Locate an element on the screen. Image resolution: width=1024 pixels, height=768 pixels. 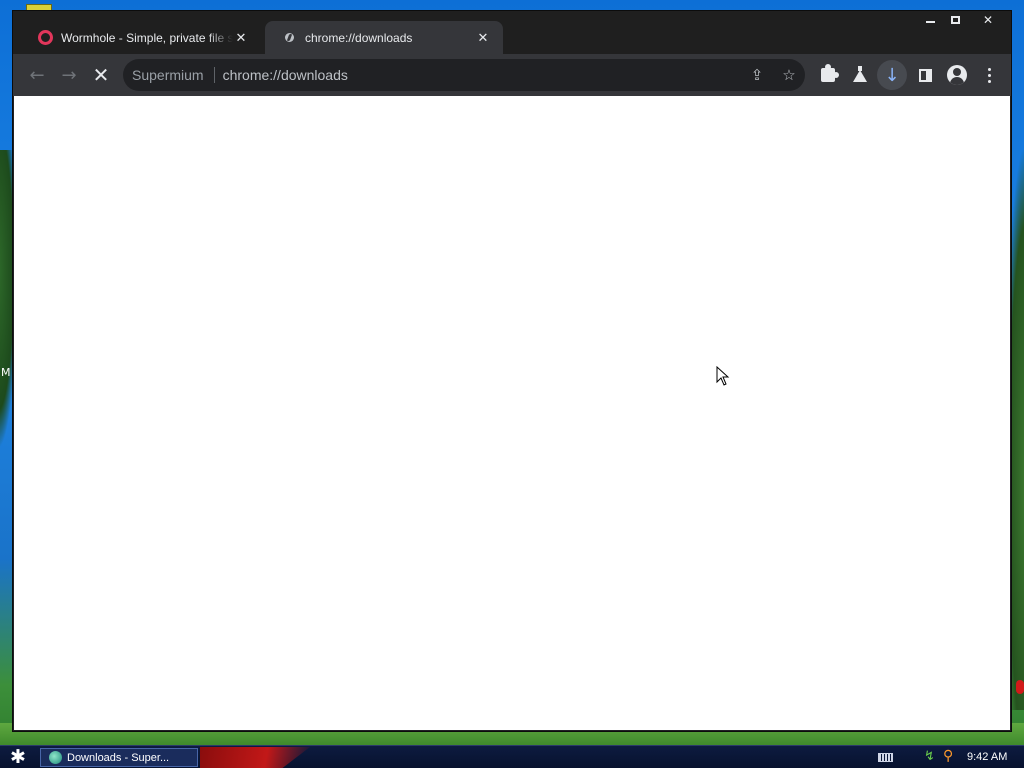
minimize-button is located at coordinates (930, 20).